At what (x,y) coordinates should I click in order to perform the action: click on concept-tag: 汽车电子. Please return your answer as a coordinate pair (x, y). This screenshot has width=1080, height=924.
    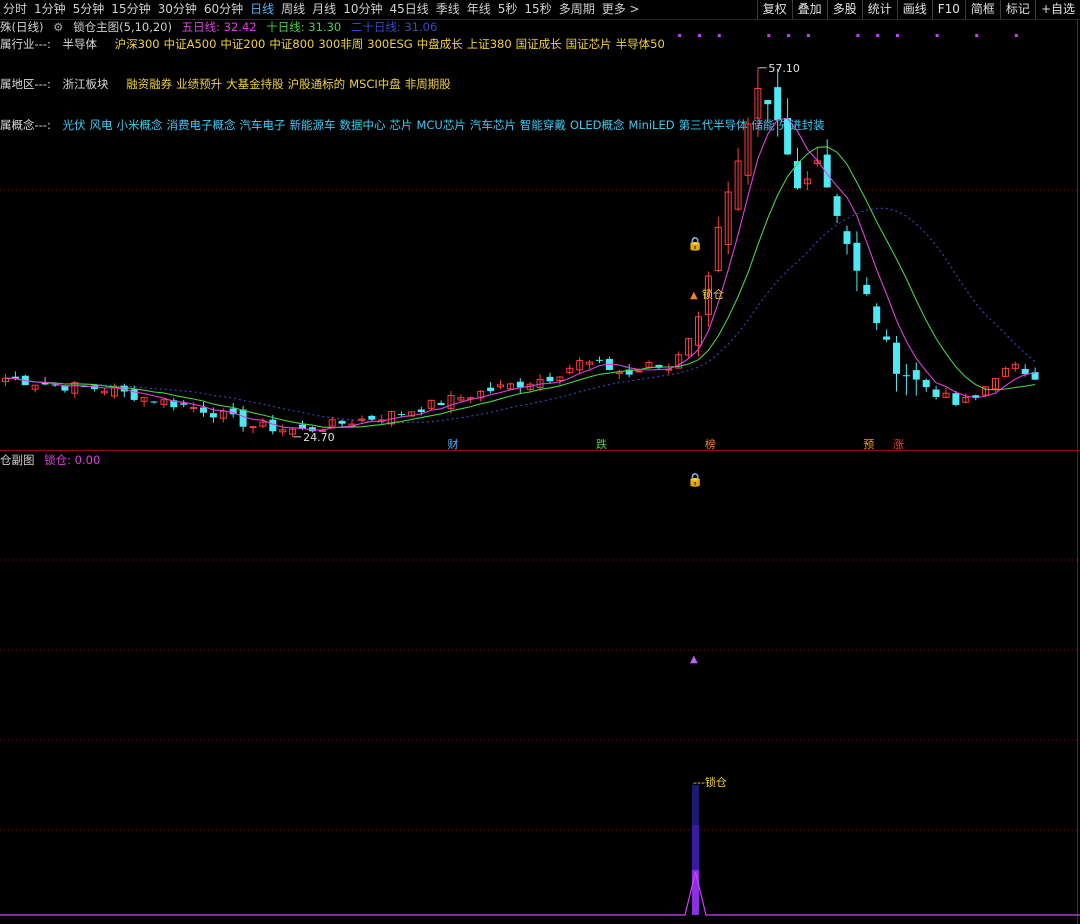
    Looking at the image, I should click on (262, 125).